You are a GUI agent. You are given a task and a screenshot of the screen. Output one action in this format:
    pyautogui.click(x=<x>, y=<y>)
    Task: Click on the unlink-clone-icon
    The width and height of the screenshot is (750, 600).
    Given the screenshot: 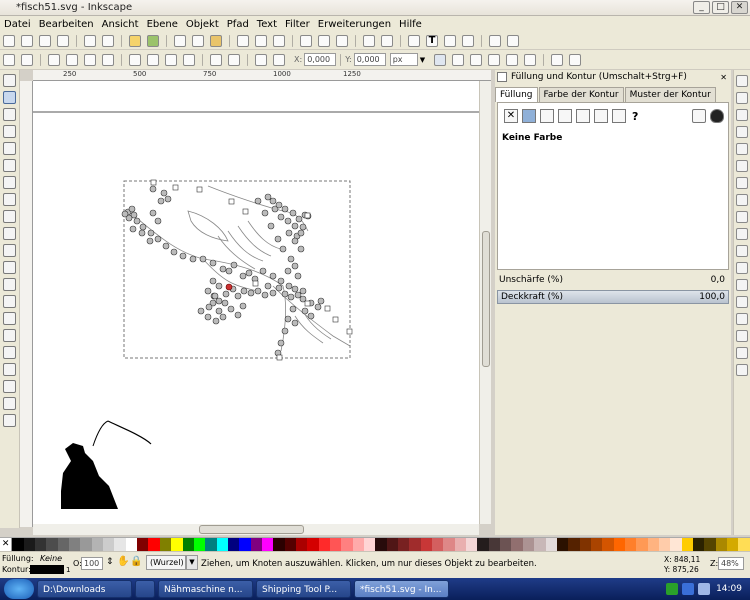 What is the action you would take?
    pyautogui.click(x=342, y=40)
    